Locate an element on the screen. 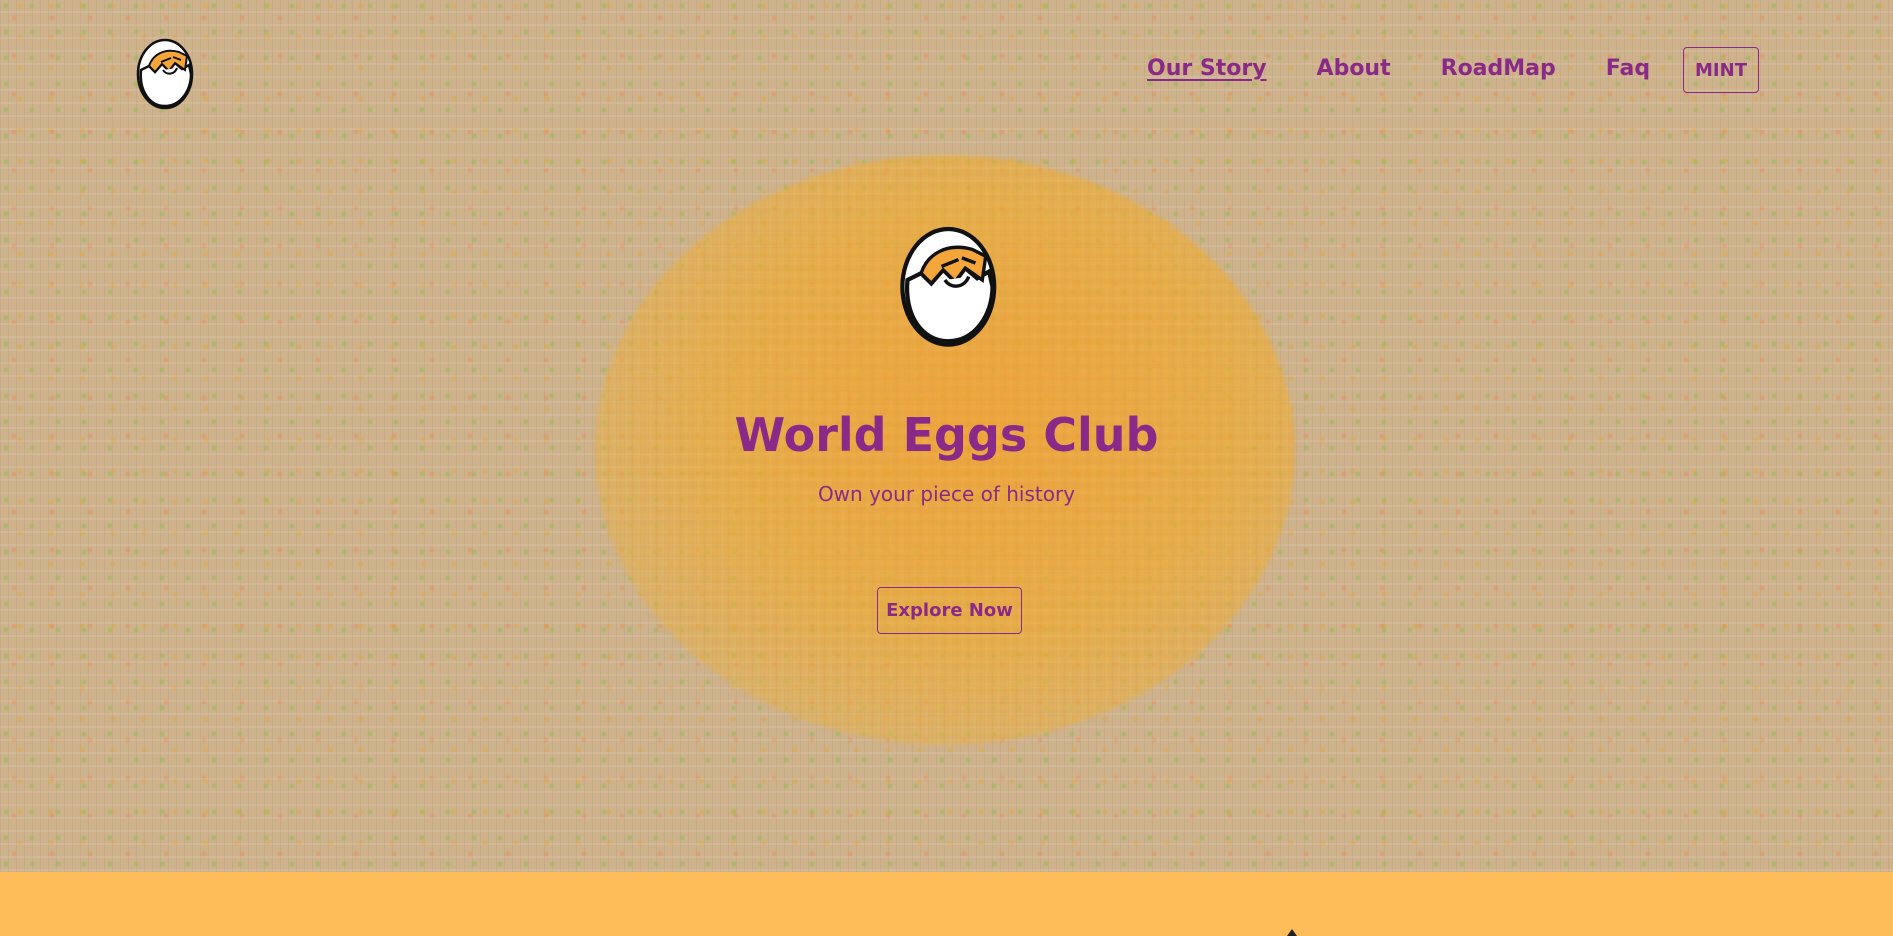  nav-link-roadmap: RoadMap is located at coordinates (1498, 68).